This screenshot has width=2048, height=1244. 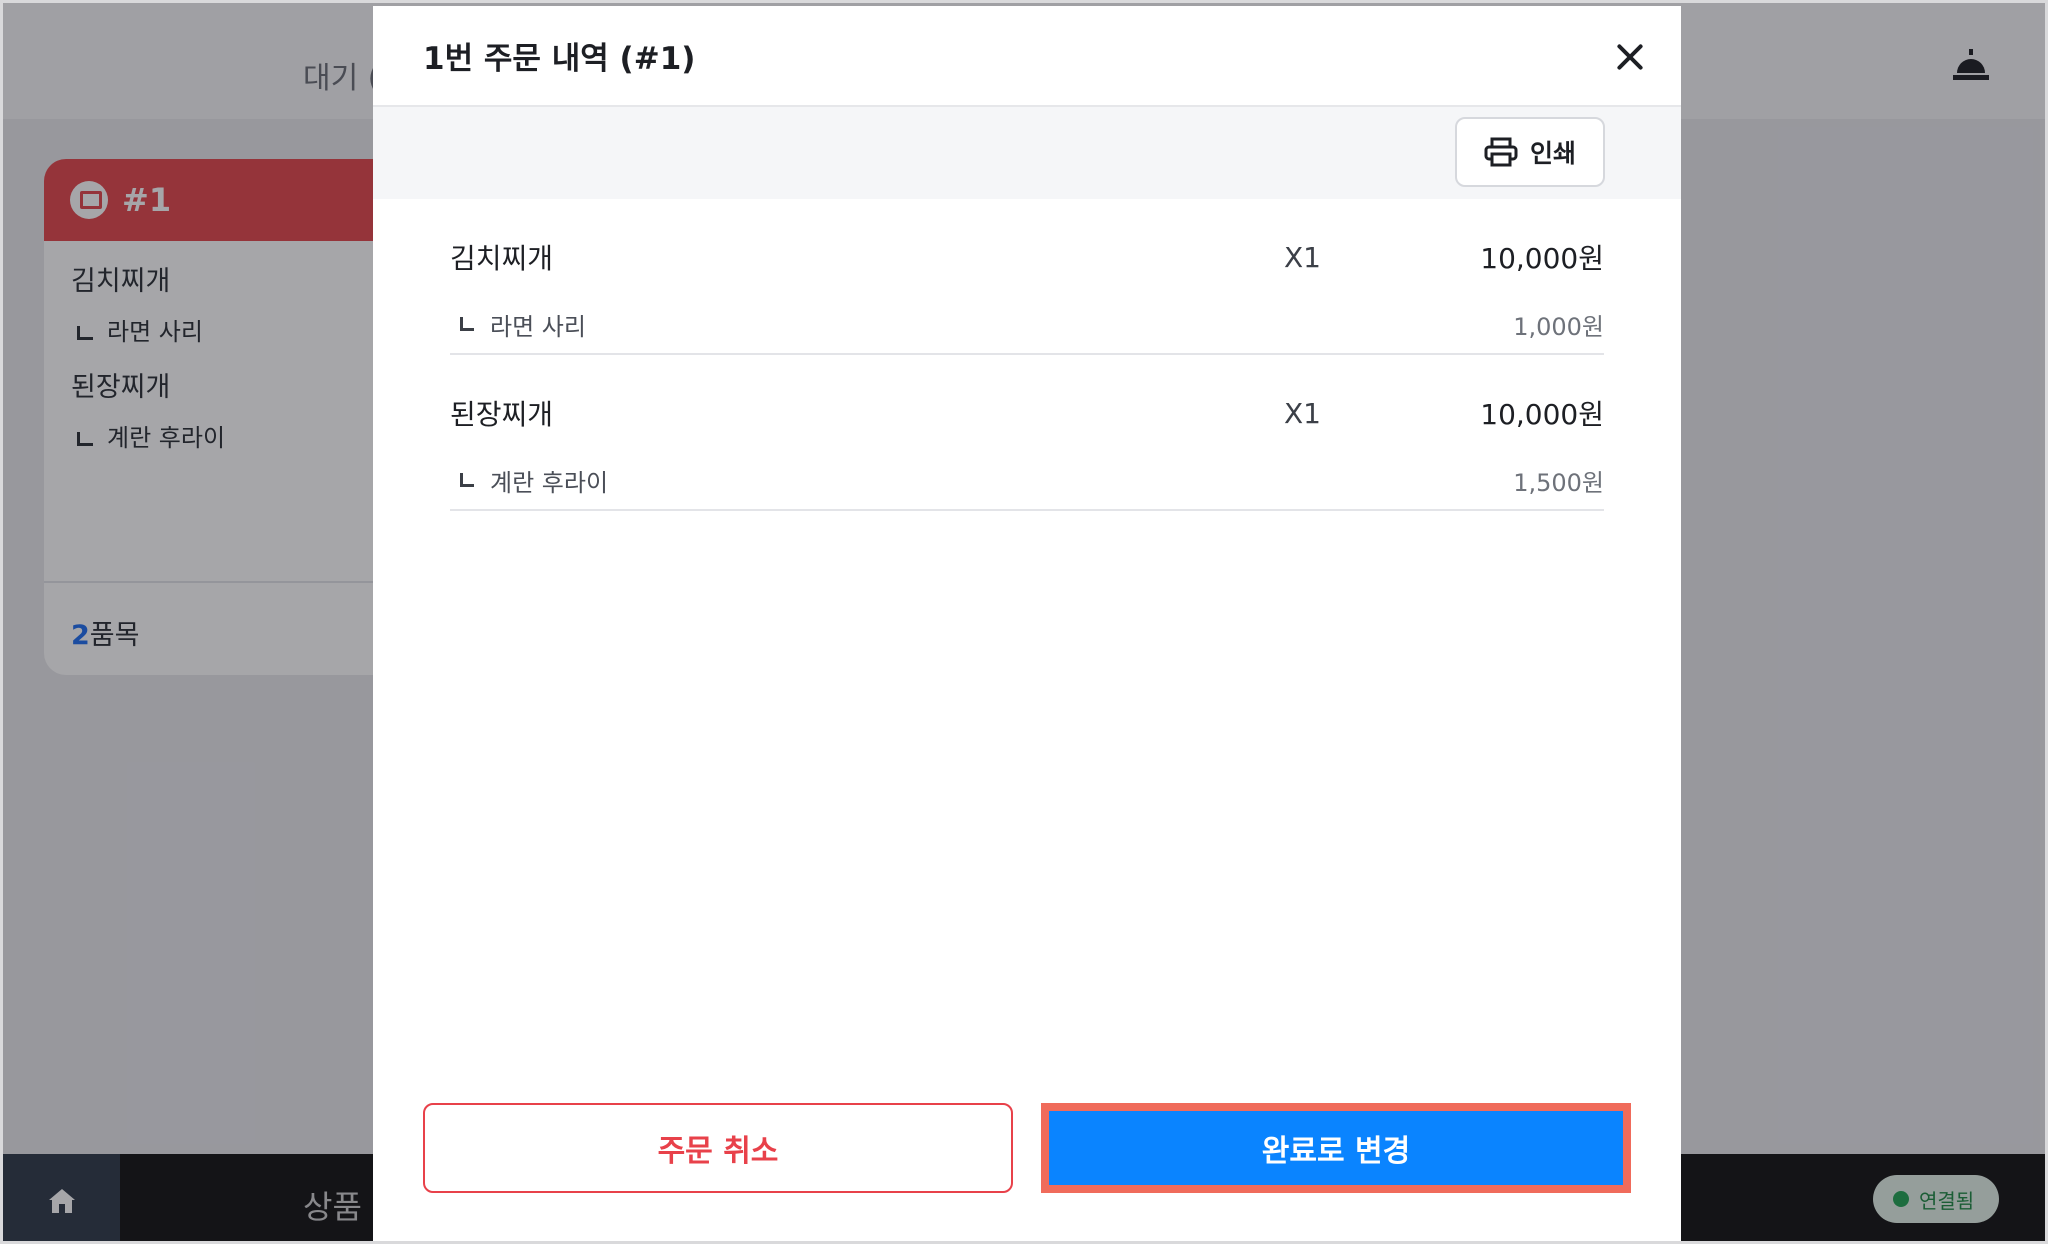 I want to click on printer-icon, so click(x=1501, y=152).